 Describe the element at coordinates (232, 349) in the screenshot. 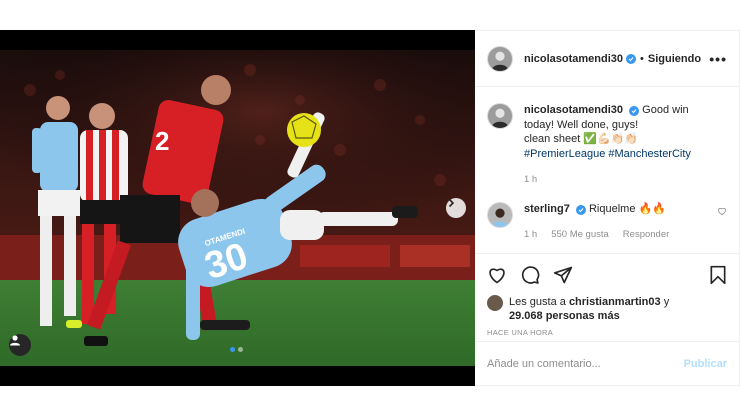

I see `carousel-dot-active` at that location.